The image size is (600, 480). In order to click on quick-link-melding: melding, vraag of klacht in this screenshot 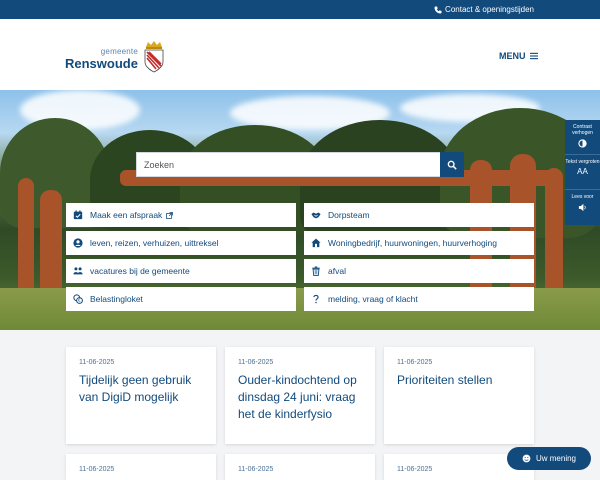, I will do `click(419, 299)`.